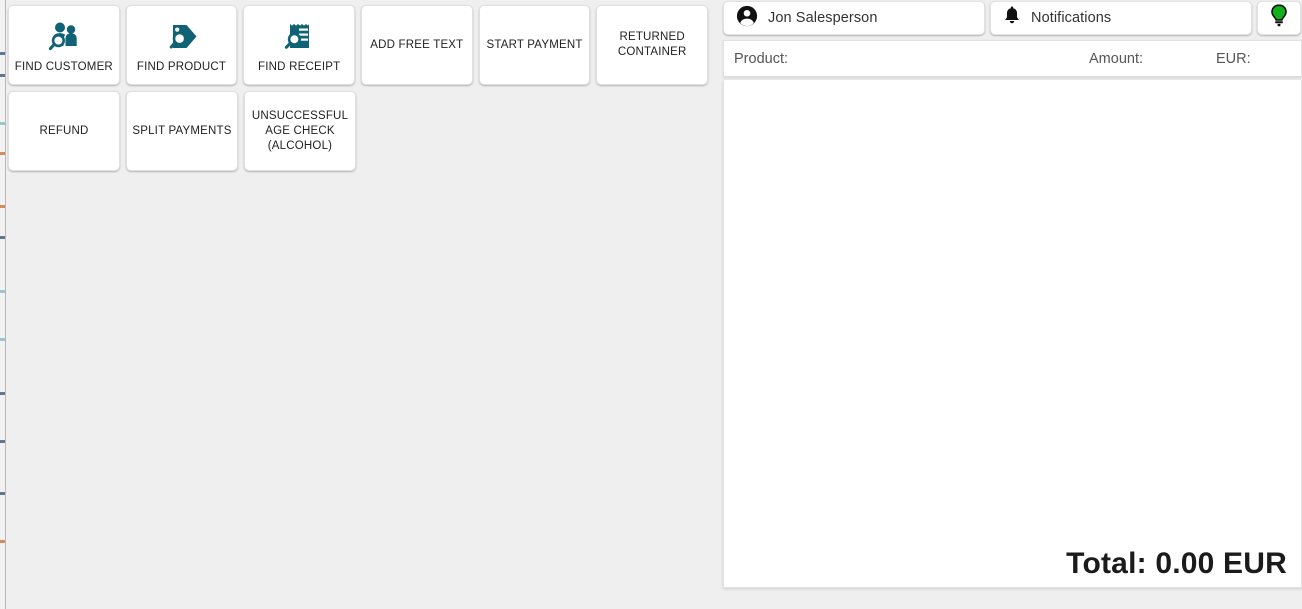 The image size is (1302, 609). I want to click on find-product-label: FIND PRODUCT, so click(181, 67).